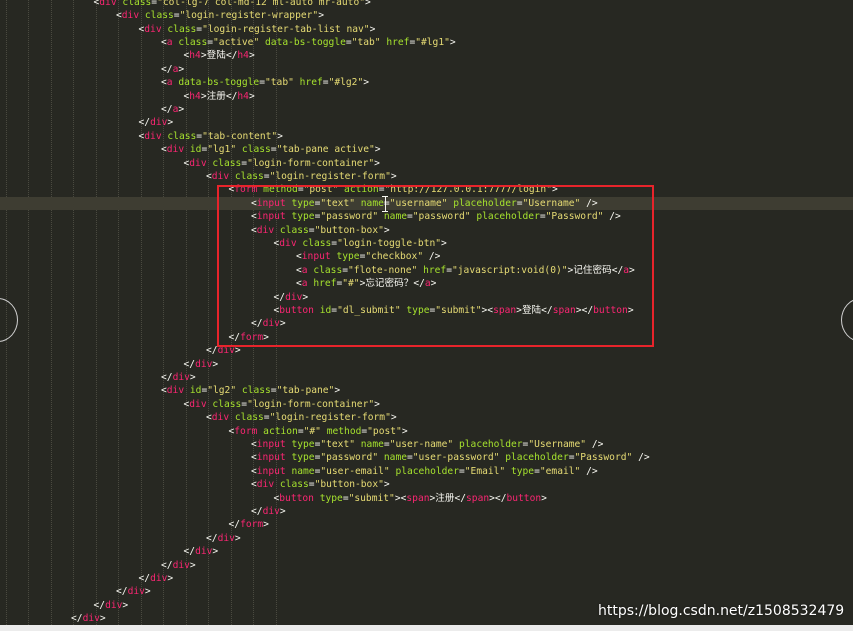 This screenshot has width=853, height=631. Describe the element at coordinates (426, 149) in the screenshot. I see `code-line: <div id="lg1" class="tab-pane active">` at that location.